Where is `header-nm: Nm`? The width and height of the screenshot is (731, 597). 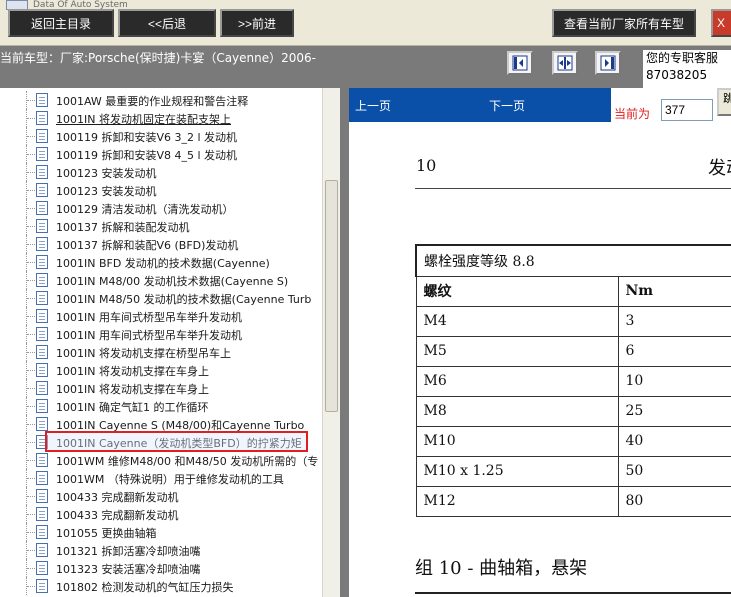
header-nm: Nm is located at coordinates (674, 291).